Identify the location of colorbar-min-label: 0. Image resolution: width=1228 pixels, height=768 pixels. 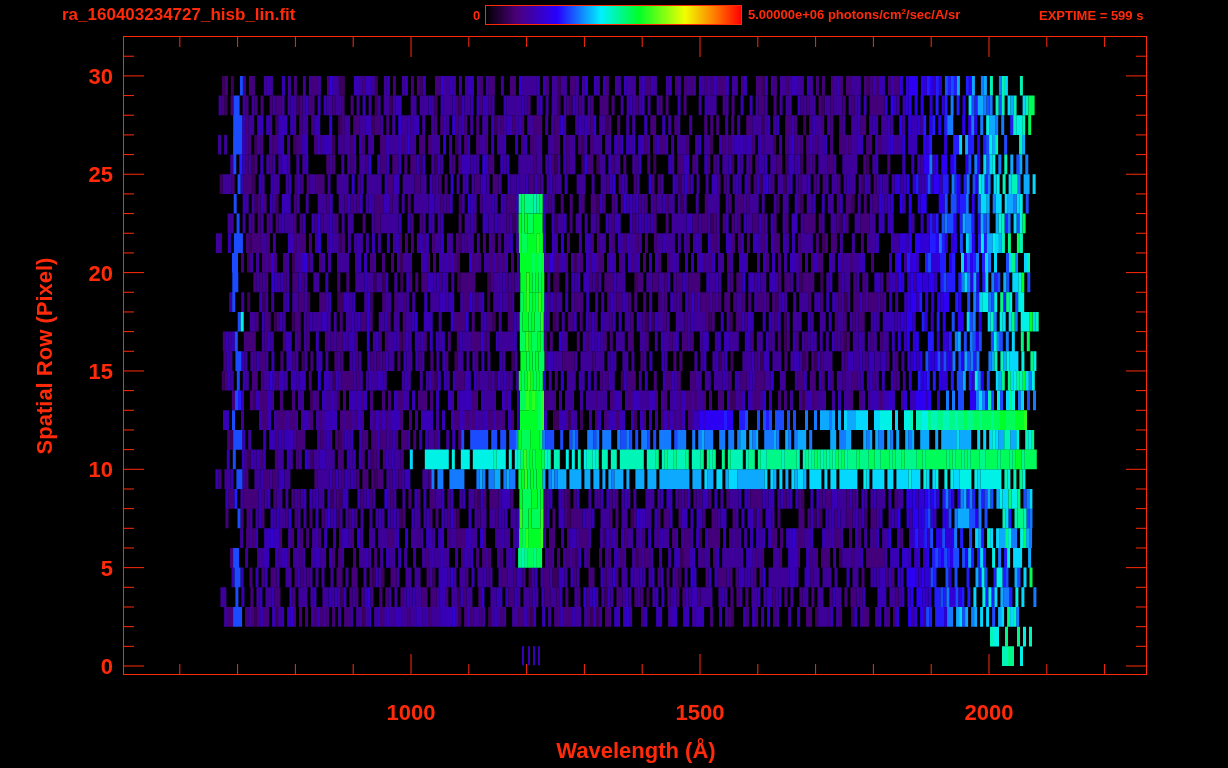
(477, 15).